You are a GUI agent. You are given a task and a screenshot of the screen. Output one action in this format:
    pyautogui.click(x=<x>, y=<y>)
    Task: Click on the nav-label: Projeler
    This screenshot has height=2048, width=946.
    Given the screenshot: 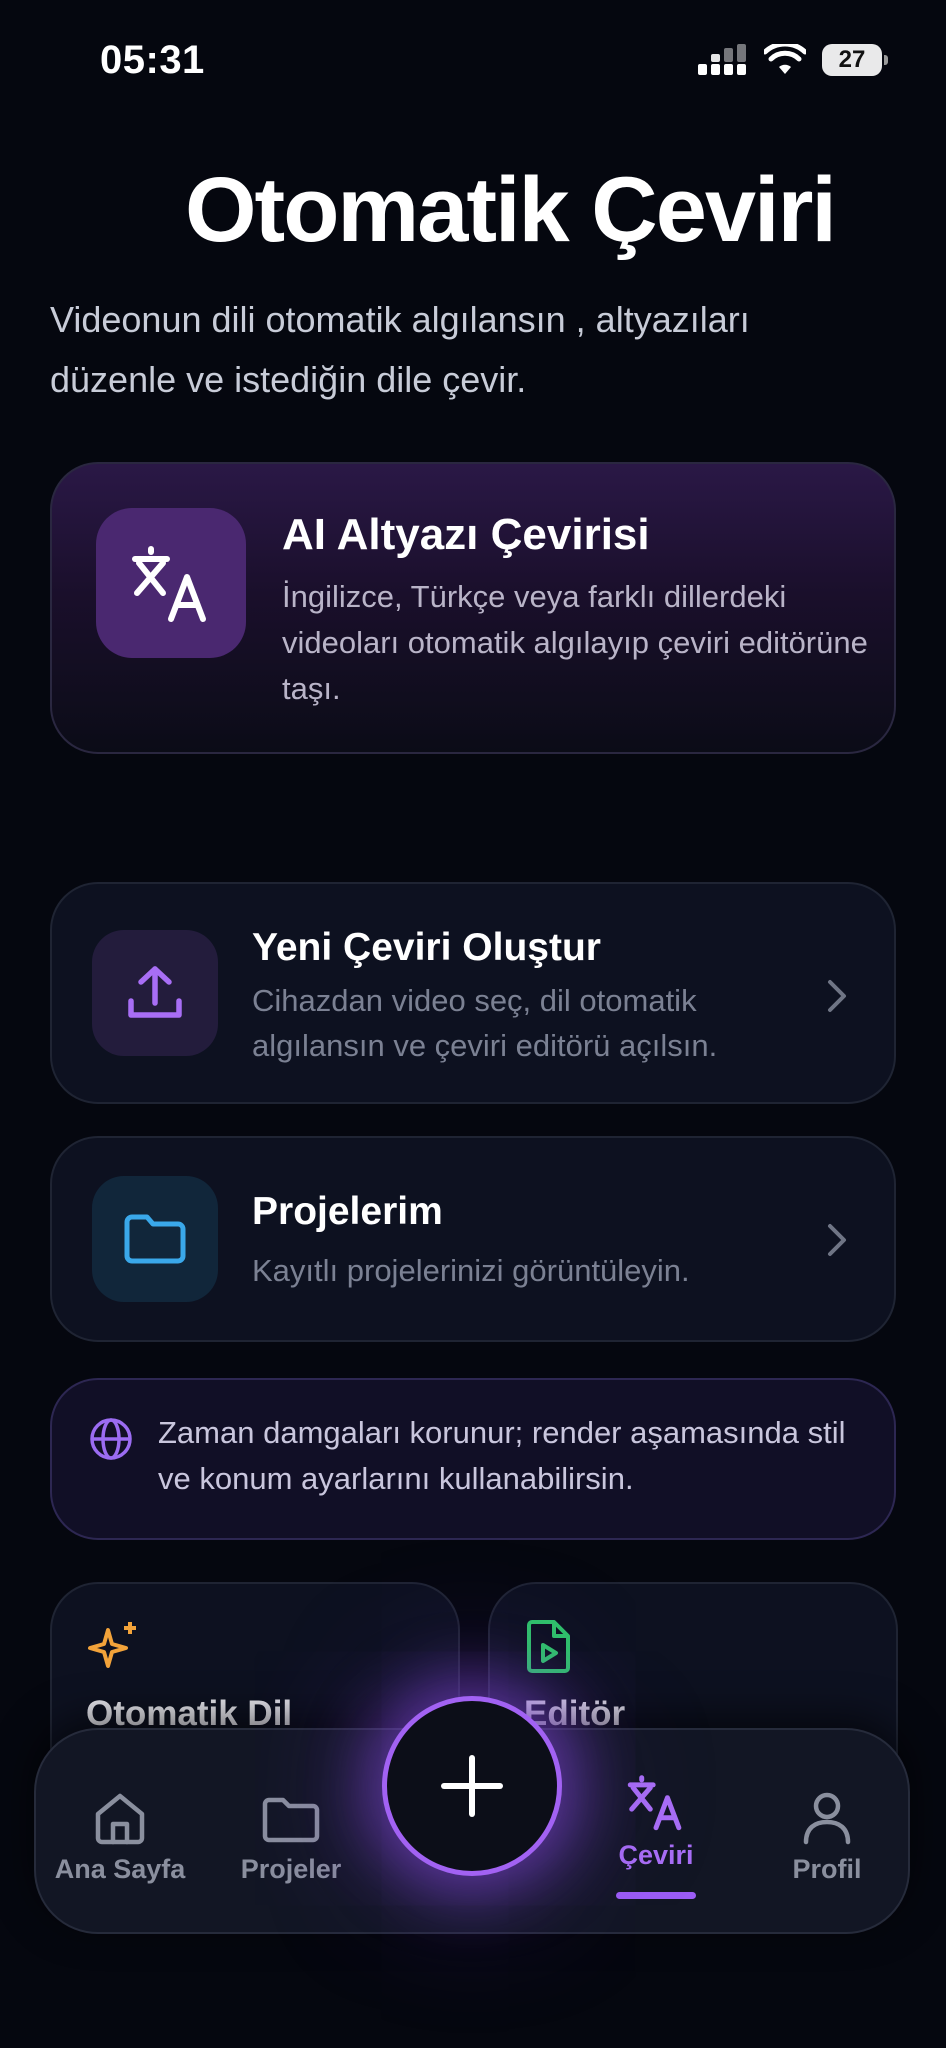 What is the action you would take?
    pyautogui.click(x=291, y=1869)
    